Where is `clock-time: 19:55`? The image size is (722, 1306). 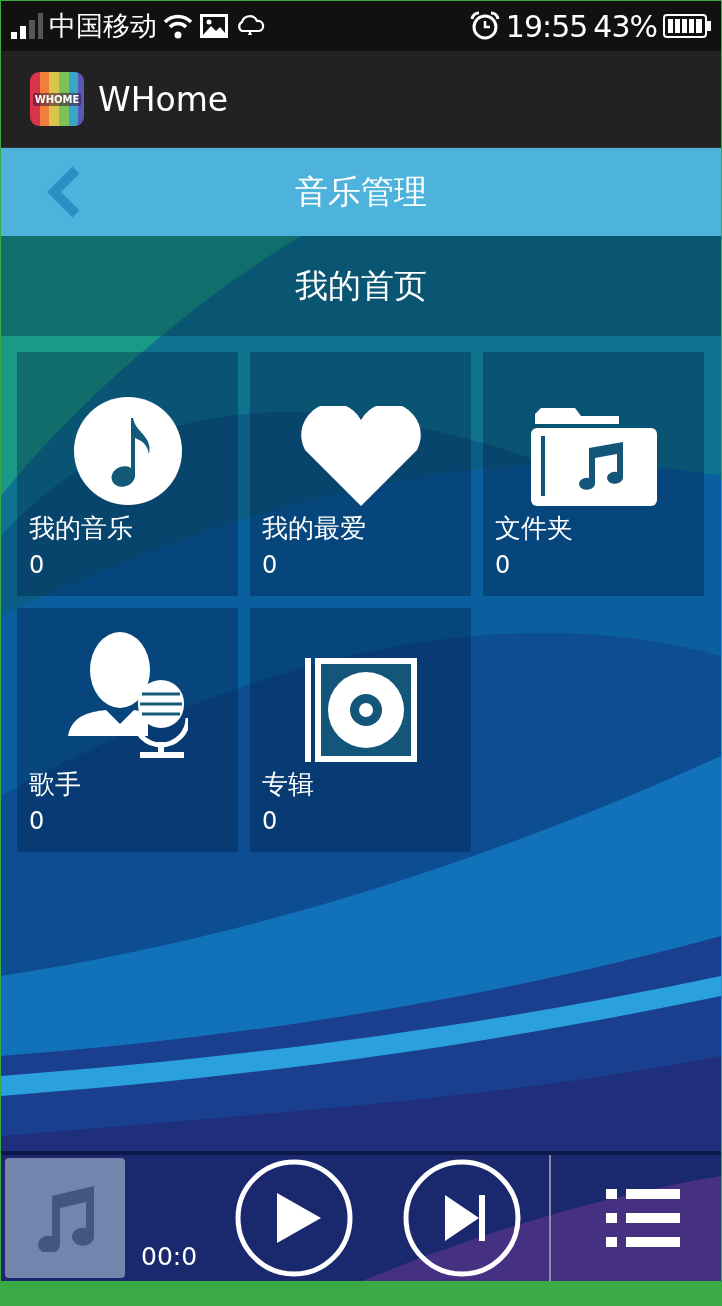
clock-time: 19:55 is located at coordinates (546, 26).